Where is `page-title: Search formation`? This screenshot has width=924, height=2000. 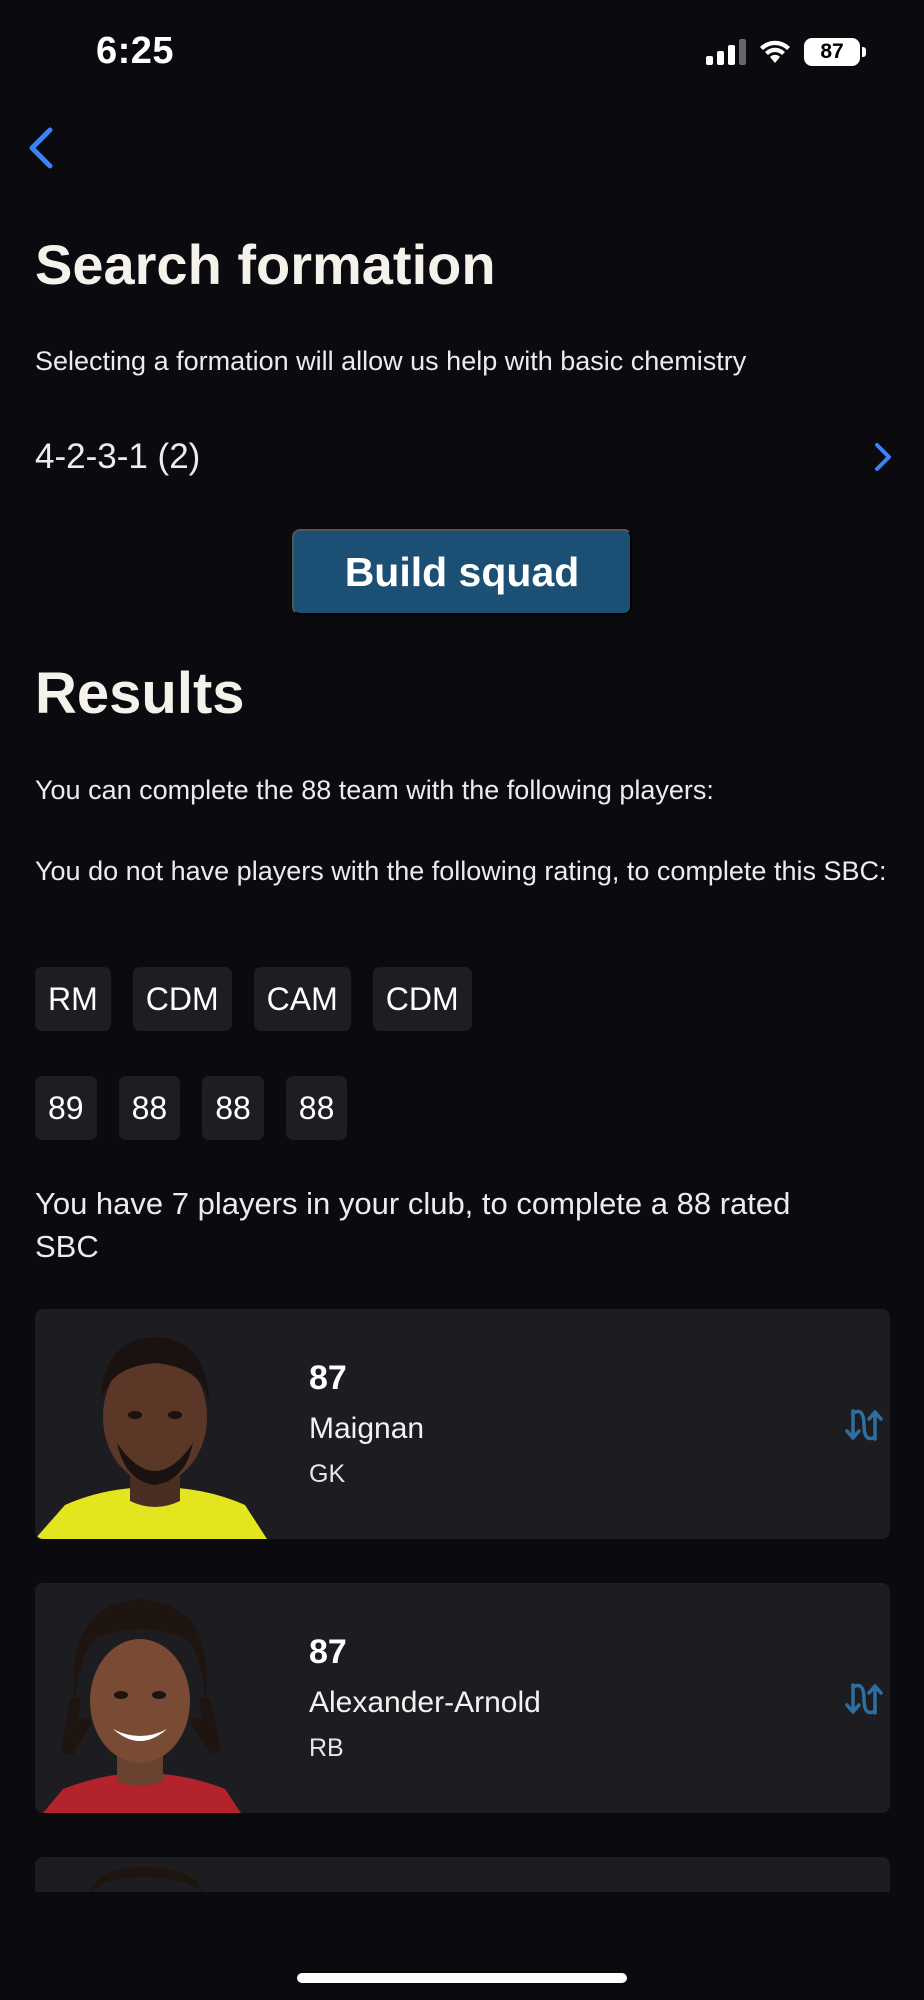
page-title: Search formation is located at coordinates (265, 264).